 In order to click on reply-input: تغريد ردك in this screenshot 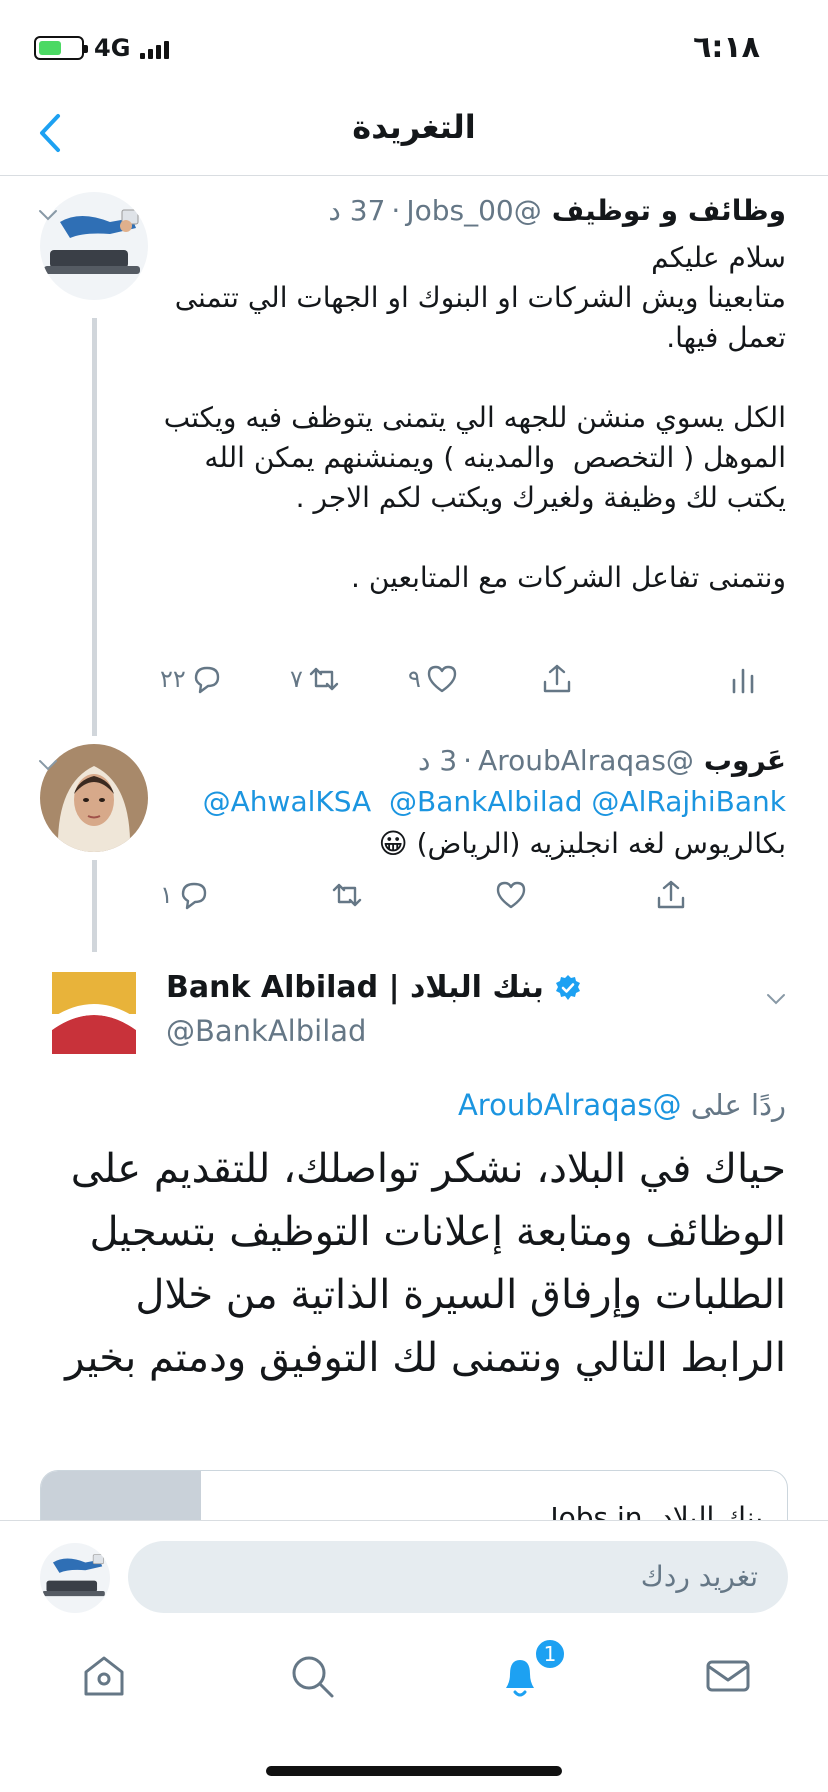, I will do `click(458, 1577)`.